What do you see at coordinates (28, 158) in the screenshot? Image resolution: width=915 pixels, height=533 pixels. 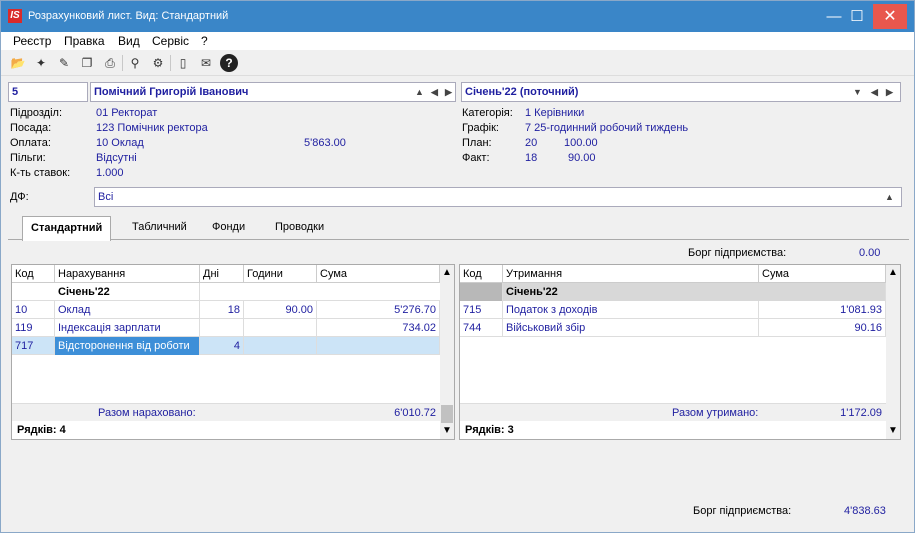 I see `benefits-label: Пільги:` at bounding box center [28, 158].